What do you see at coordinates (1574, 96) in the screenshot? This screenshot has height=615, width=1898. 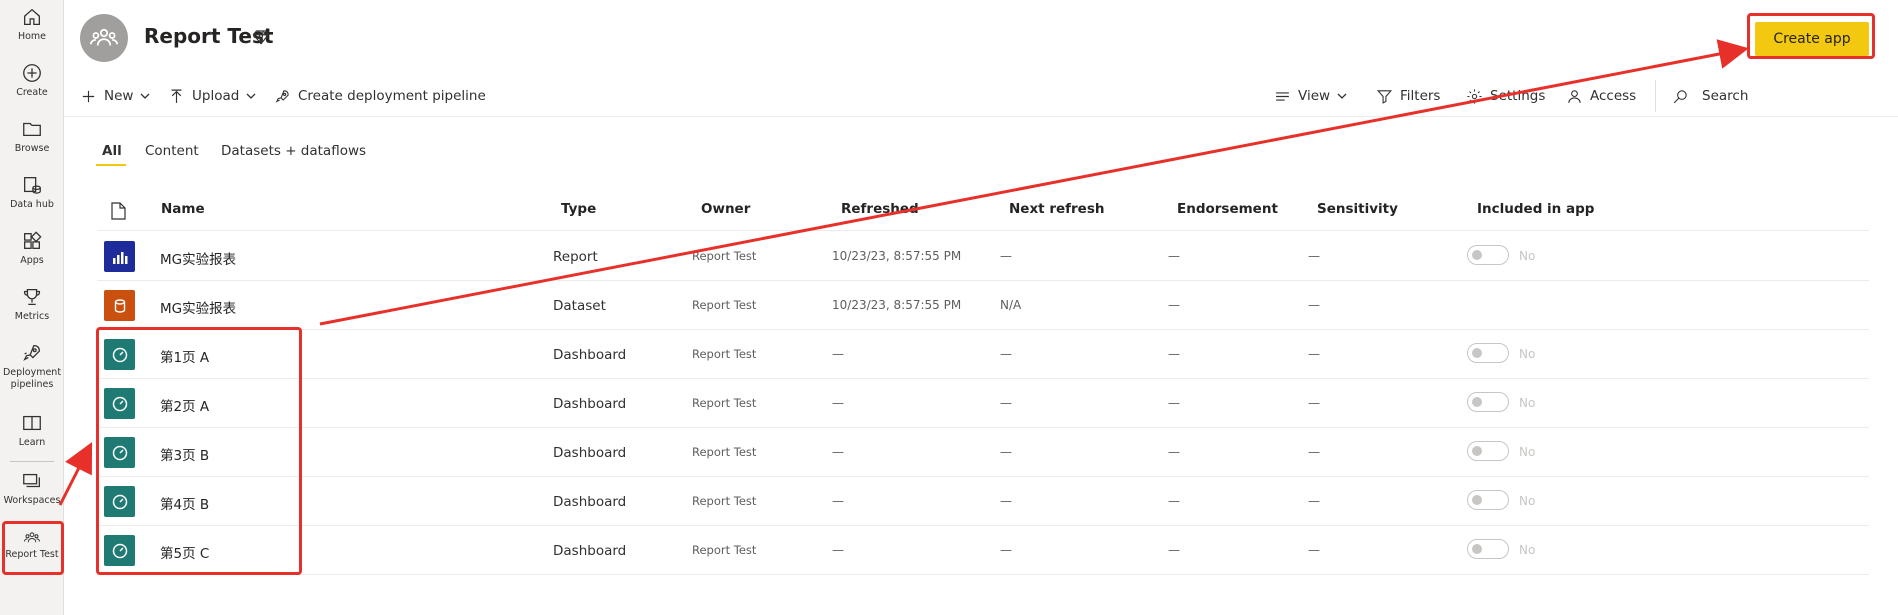 I see `person-icon` at bounding box center [1574, 96].